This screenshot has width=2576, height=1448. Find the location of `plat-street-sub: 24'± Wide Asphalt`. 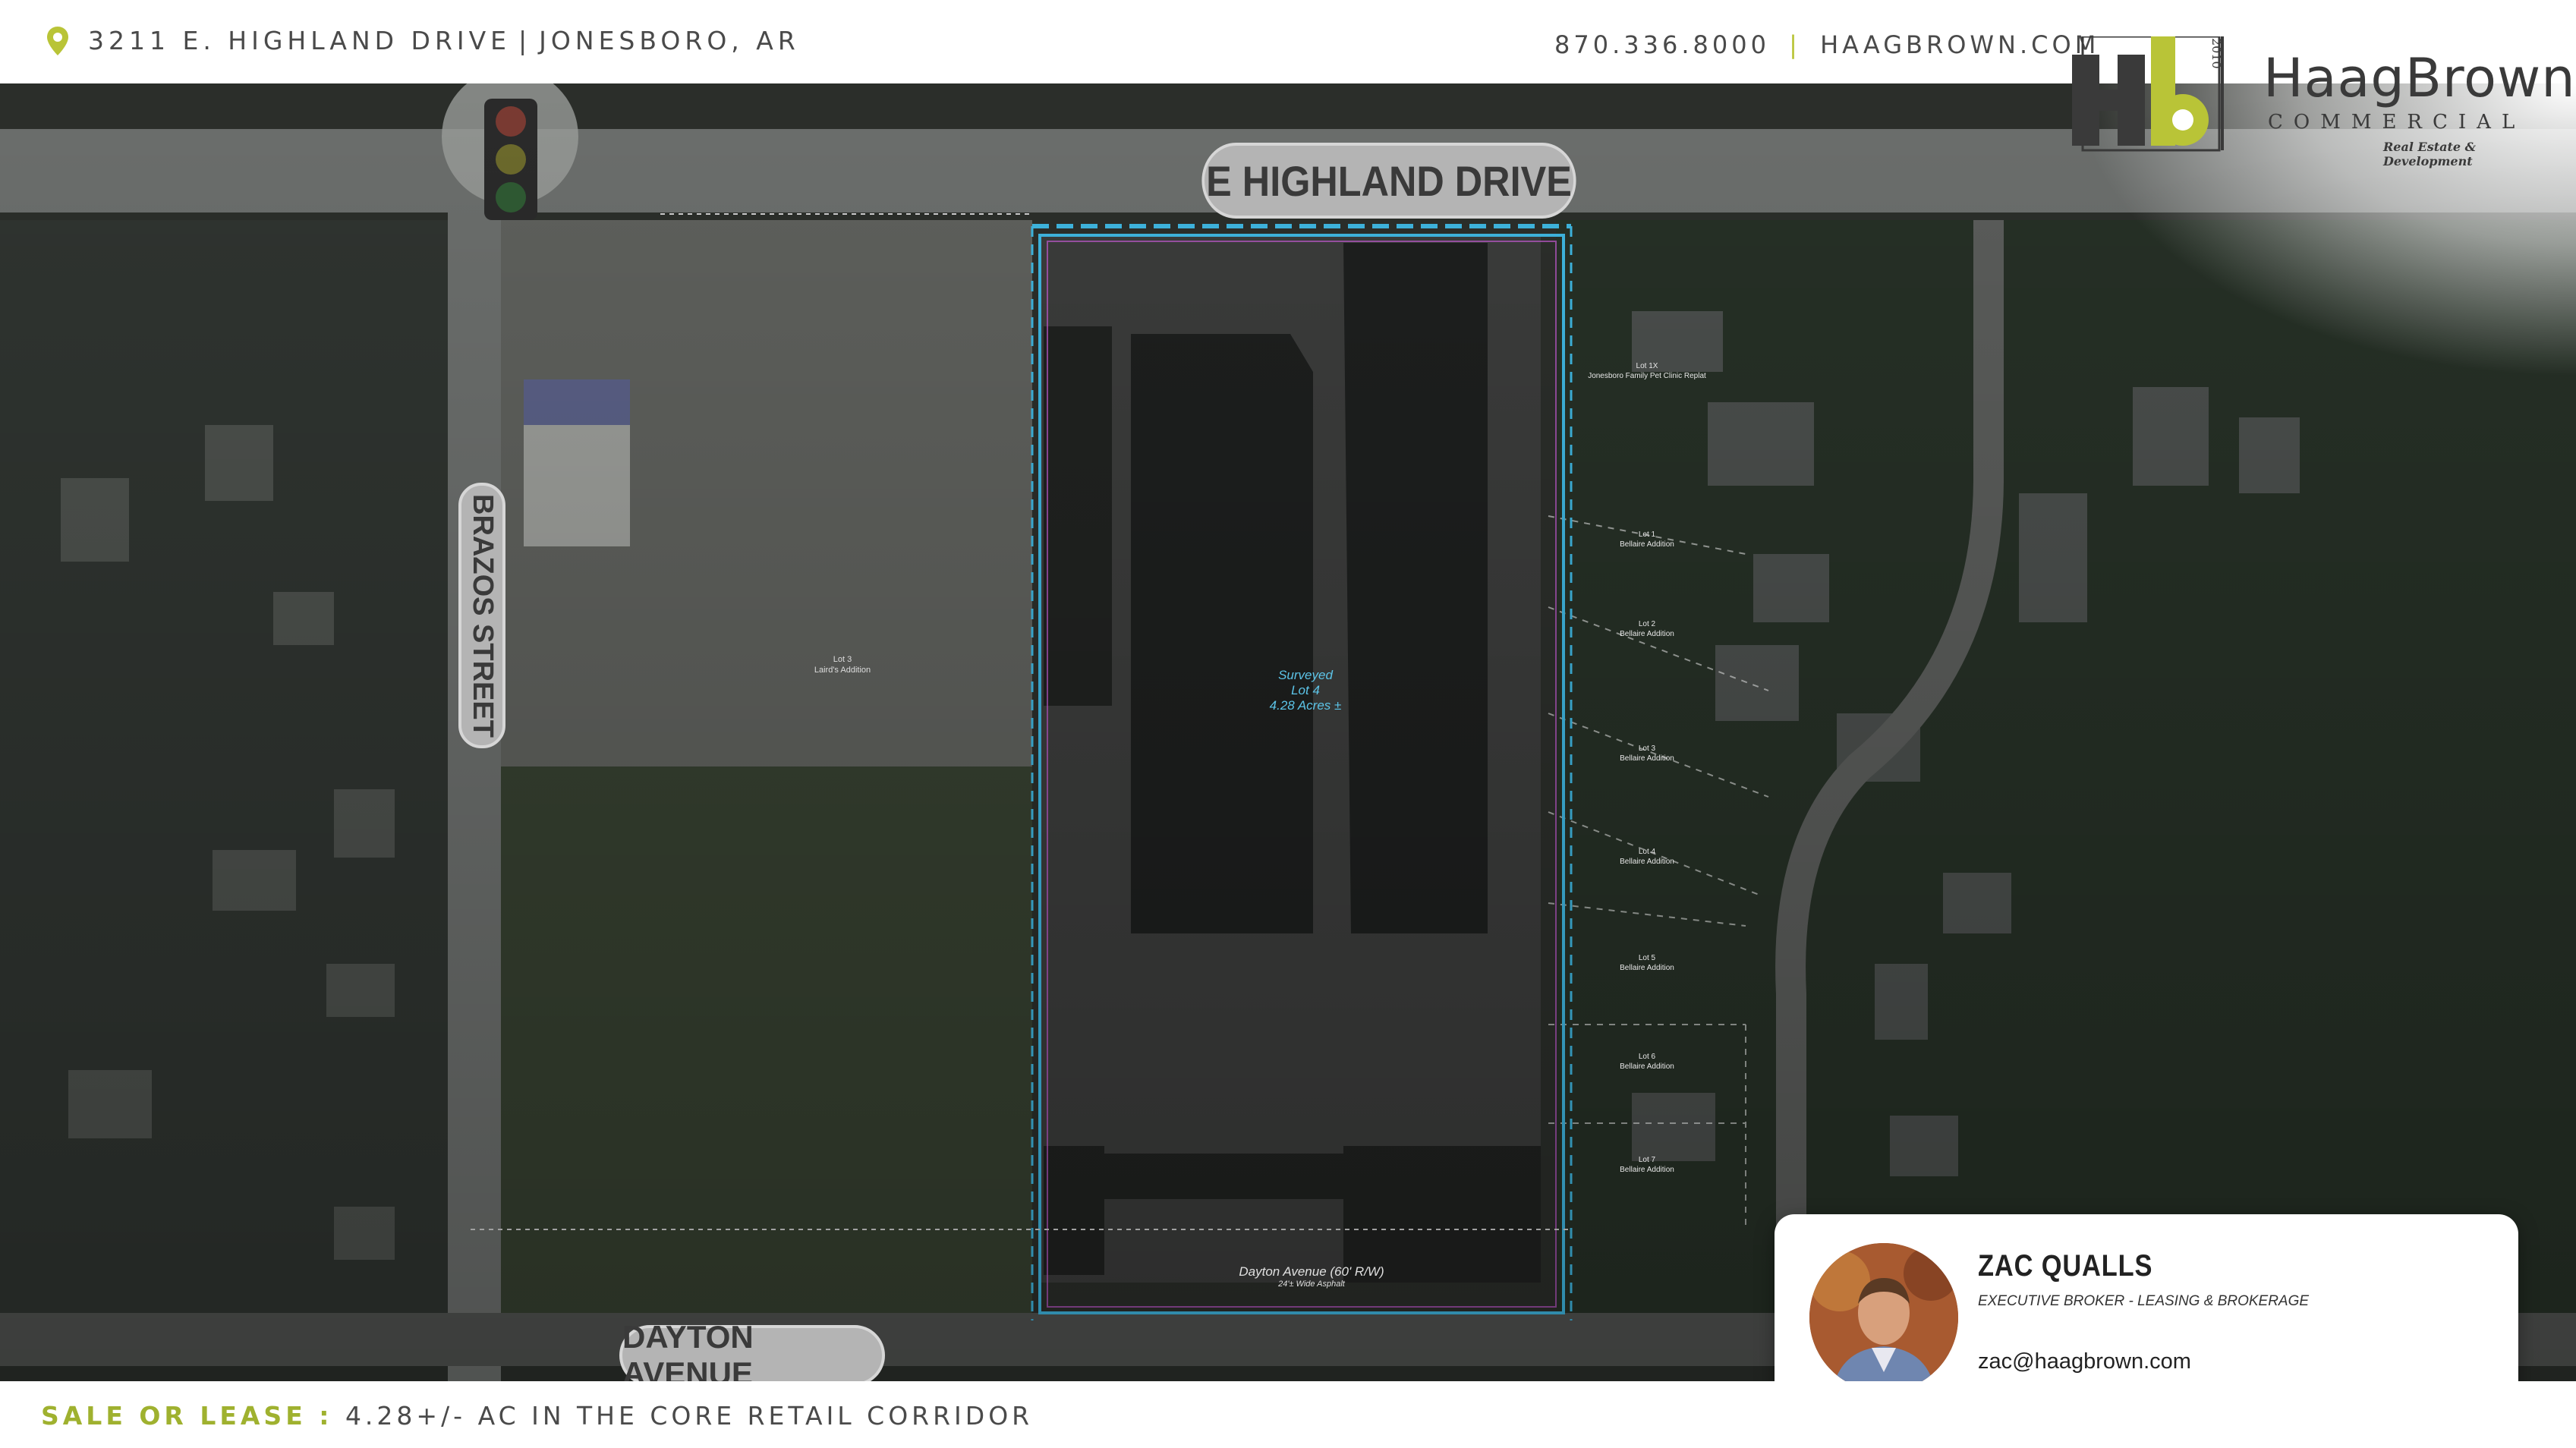

plat-street-sub: 24'± Wide Asphalt is located at coordinates (1311, 1284).